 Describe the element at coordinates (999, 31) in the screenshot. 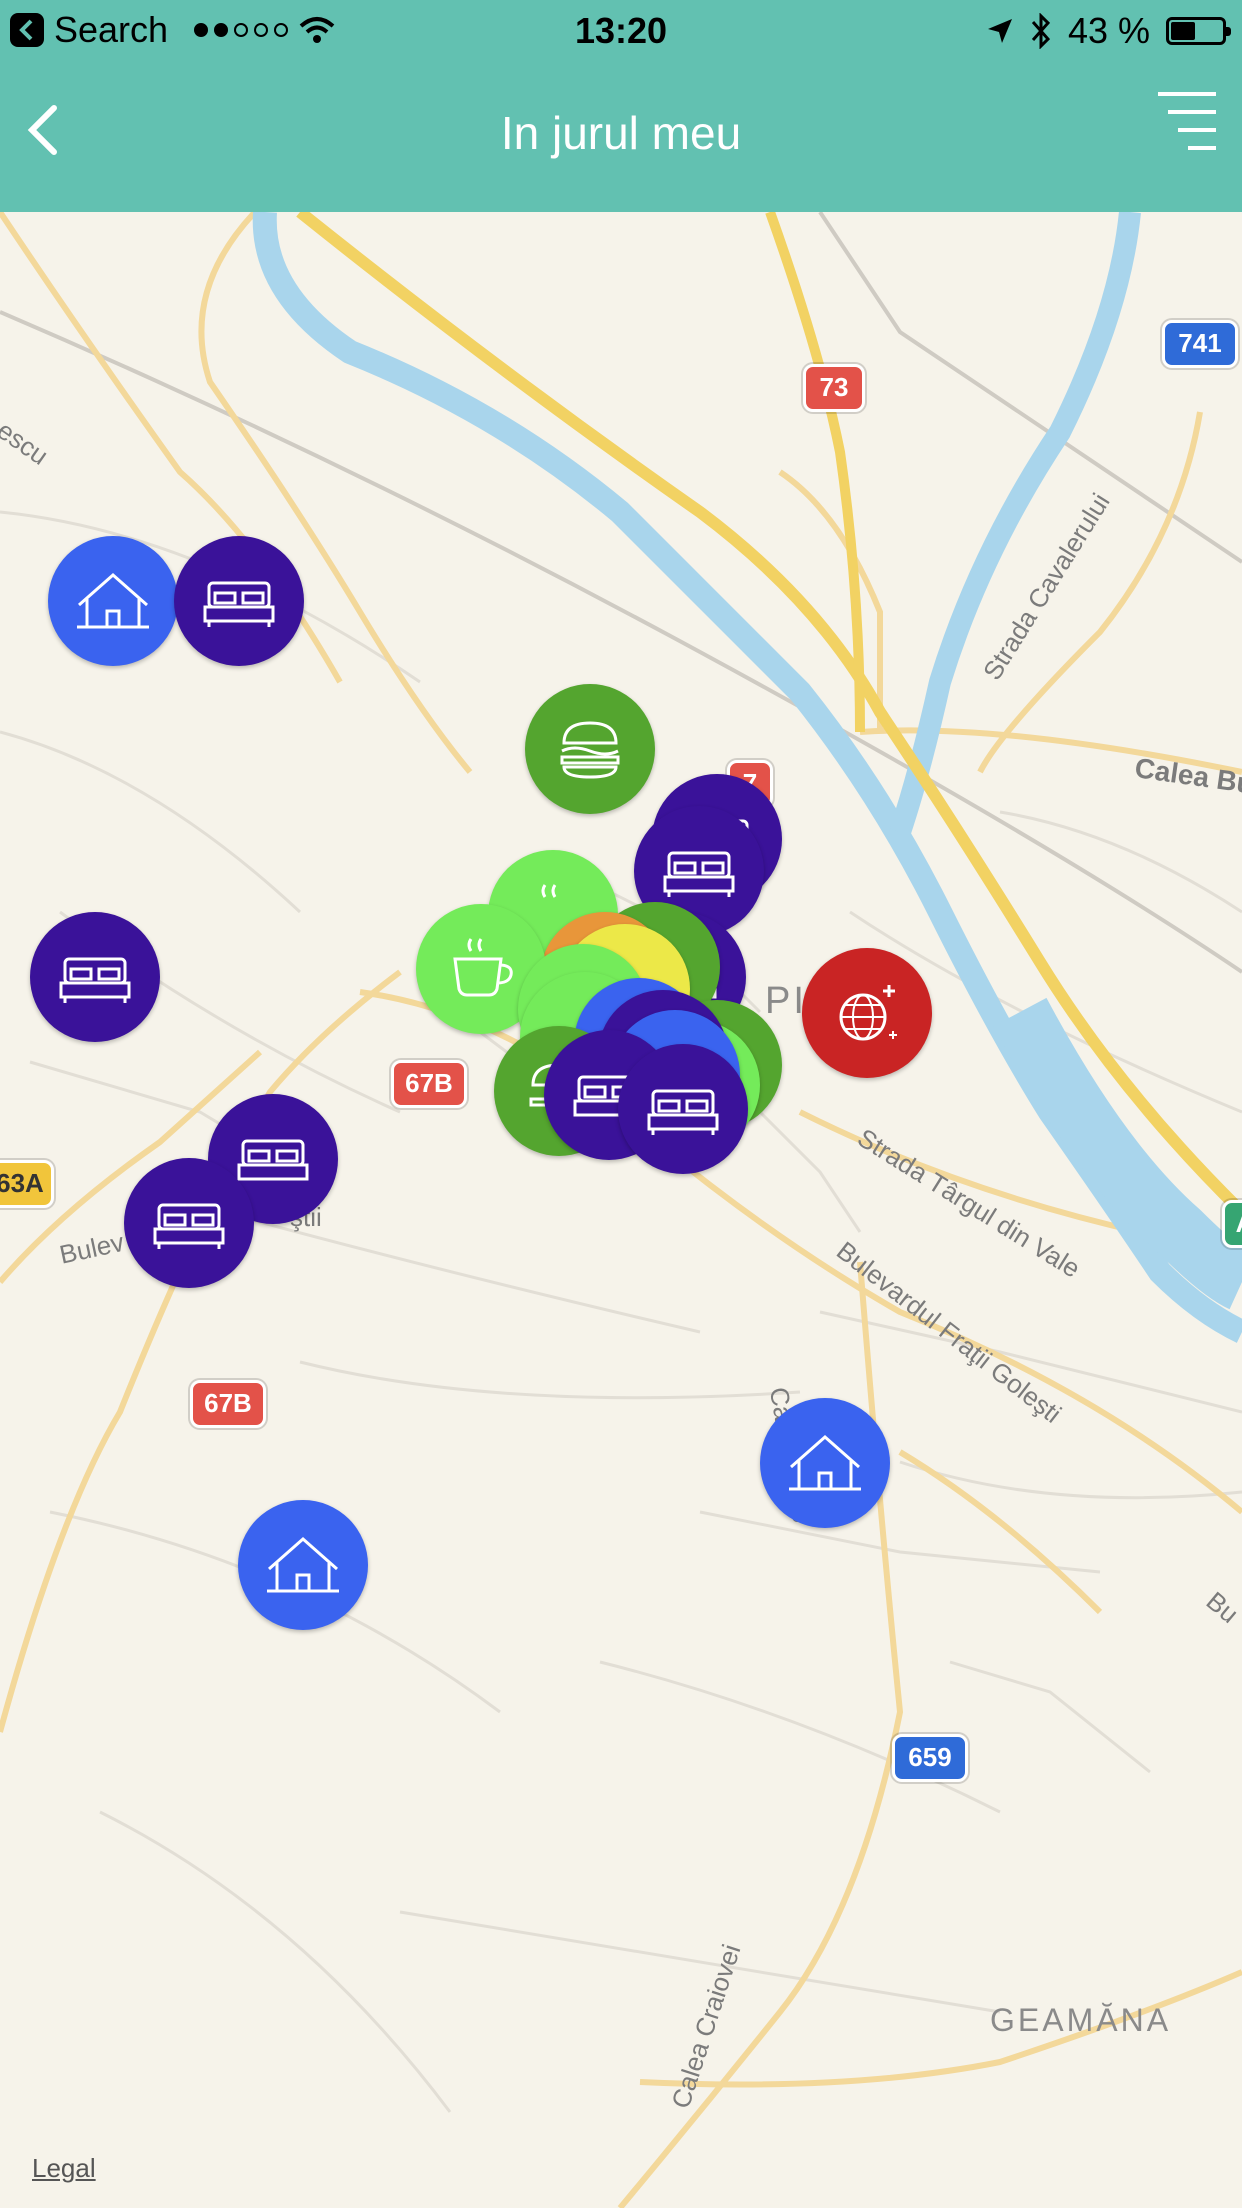

I see `location-arrow-icon` at that location.